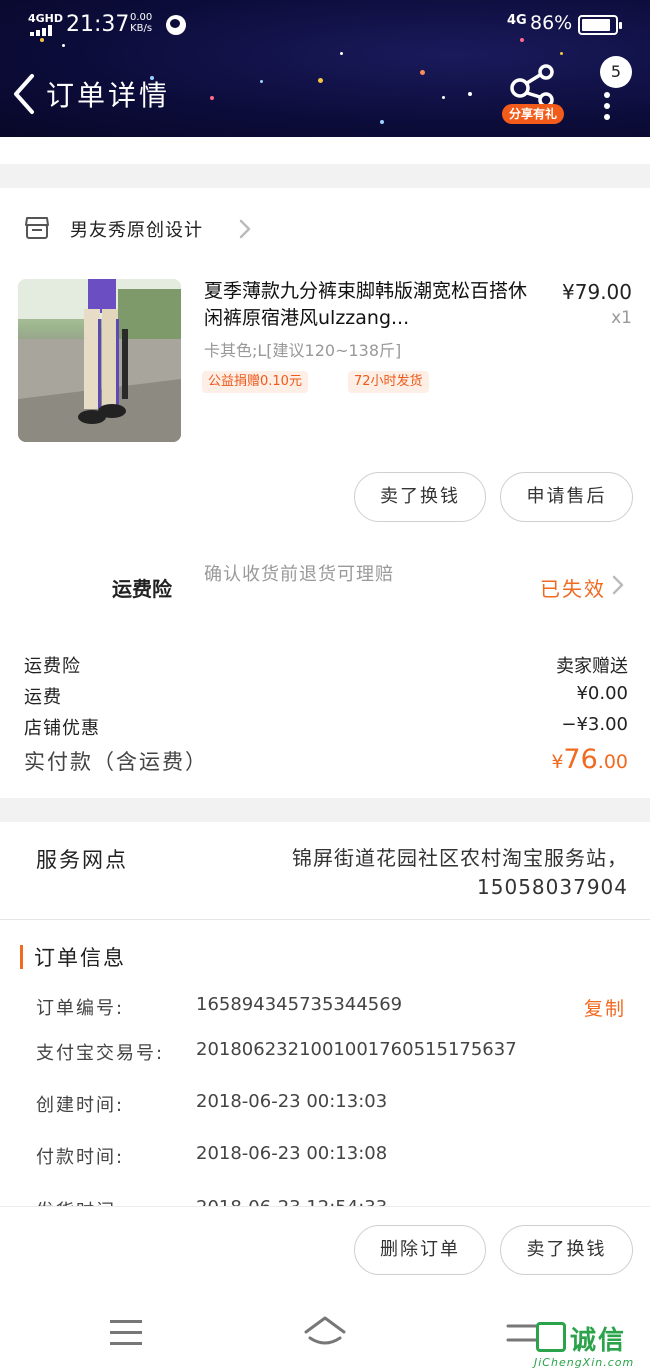 The width and height of the screenshot is (650, 1372). I want to click on shipped-time-value: 2018-06-23 12:54:33, so click(291, 1201).